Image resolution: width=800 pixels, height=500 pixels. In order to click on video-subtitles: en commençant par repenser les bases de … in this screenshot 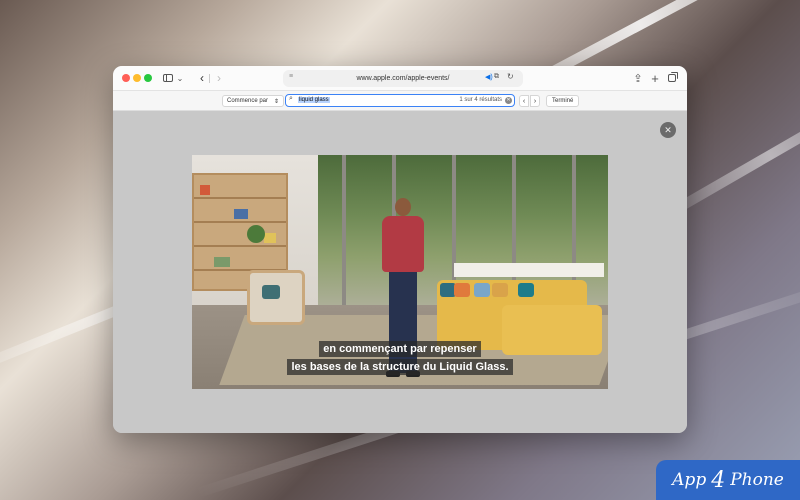, I will do `click(400, 357)`.